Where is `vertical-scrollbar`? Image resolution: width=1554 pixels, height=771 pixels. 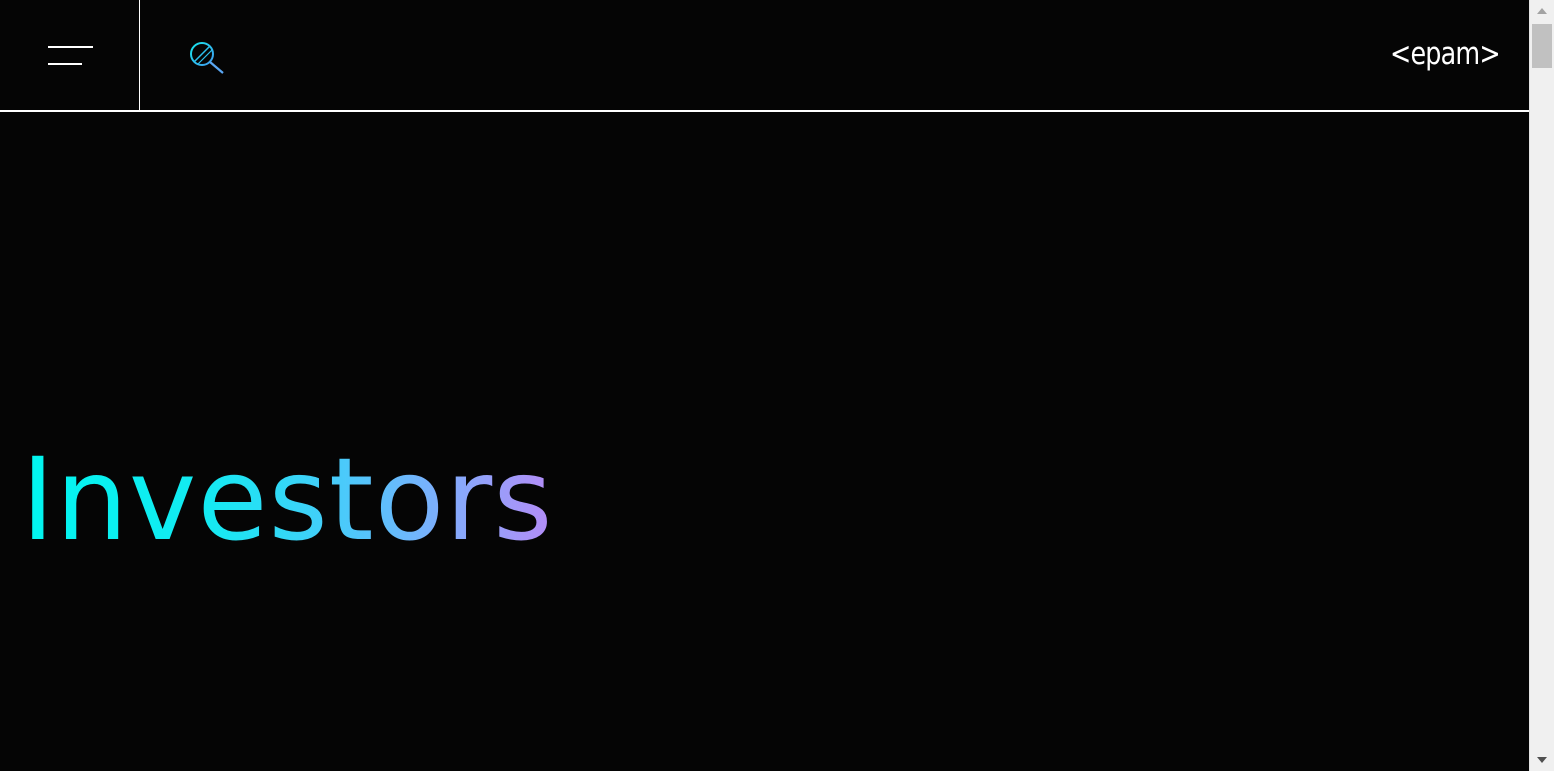 vertical-scrollbar is located at coordinates (1541, 385).